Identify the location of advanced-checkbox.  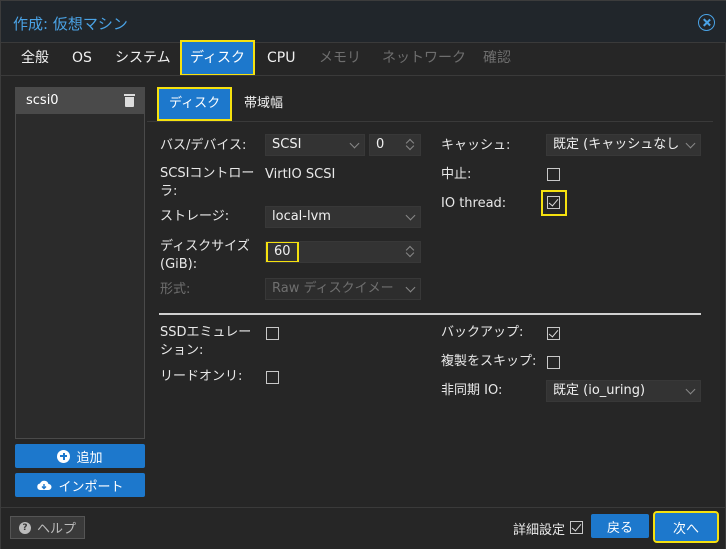
(576, 527).